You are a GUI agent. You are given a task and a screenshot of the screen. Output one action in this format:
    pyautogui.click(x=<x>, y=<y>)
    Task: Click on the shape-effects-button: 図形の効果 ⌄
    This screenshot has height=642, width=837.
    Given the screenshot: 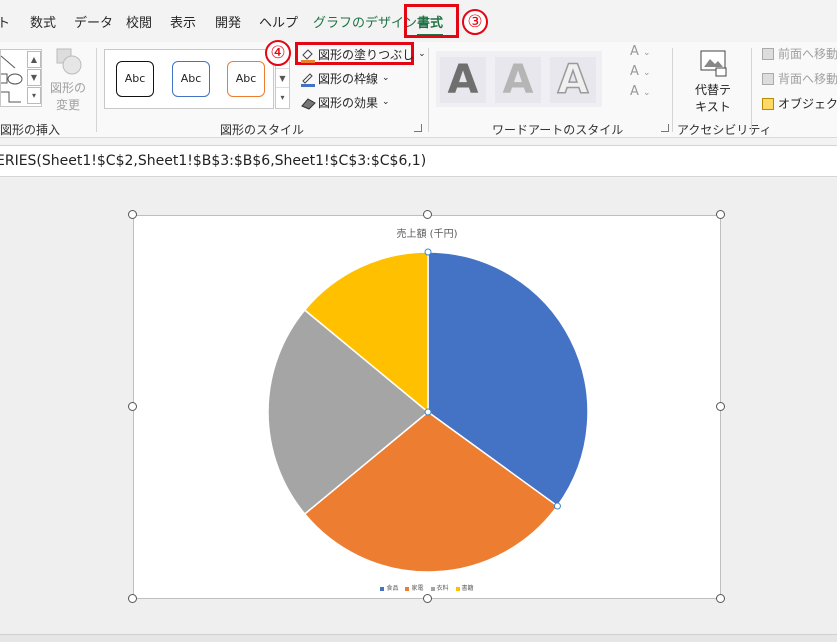 What is the action you would take?
    pyautogui.click(x=345, y=102)
    